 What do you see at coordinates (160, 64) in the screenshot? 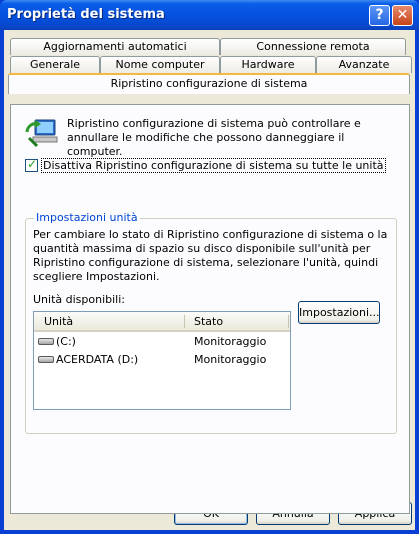
I see `tab-nome-computer: Nome computer` at bounding box center [160, 64].